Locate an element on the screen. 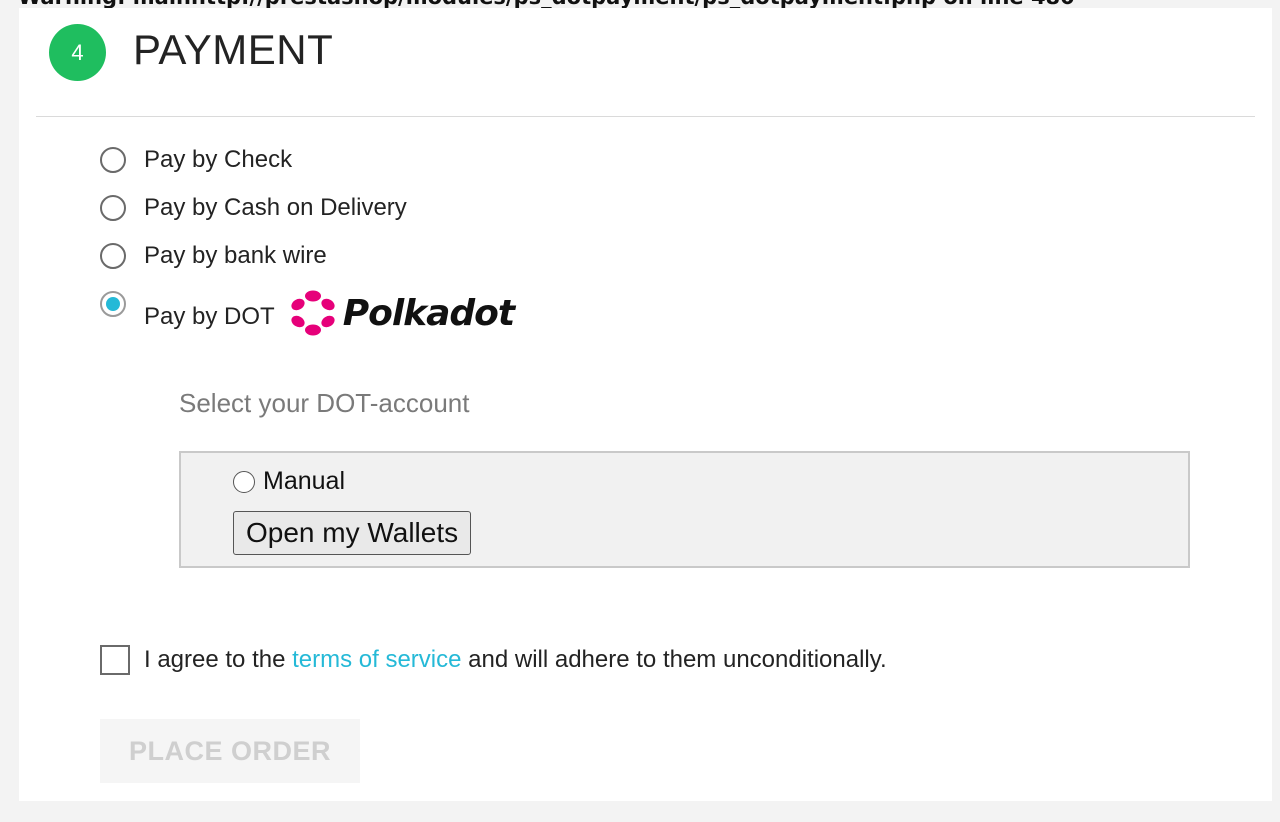 The image size is (1280, 822). manual-option: Manual is located at coordinates (289, 481).